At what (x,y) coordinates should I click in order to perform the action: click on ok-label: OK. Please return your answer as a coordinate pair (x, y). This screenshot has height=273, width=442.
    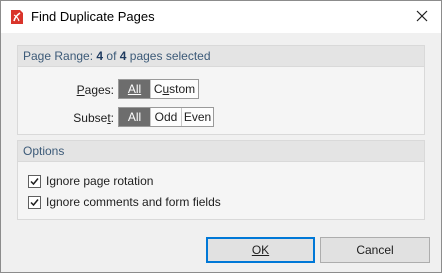
    Looking at the image, I should click on (260, 250).